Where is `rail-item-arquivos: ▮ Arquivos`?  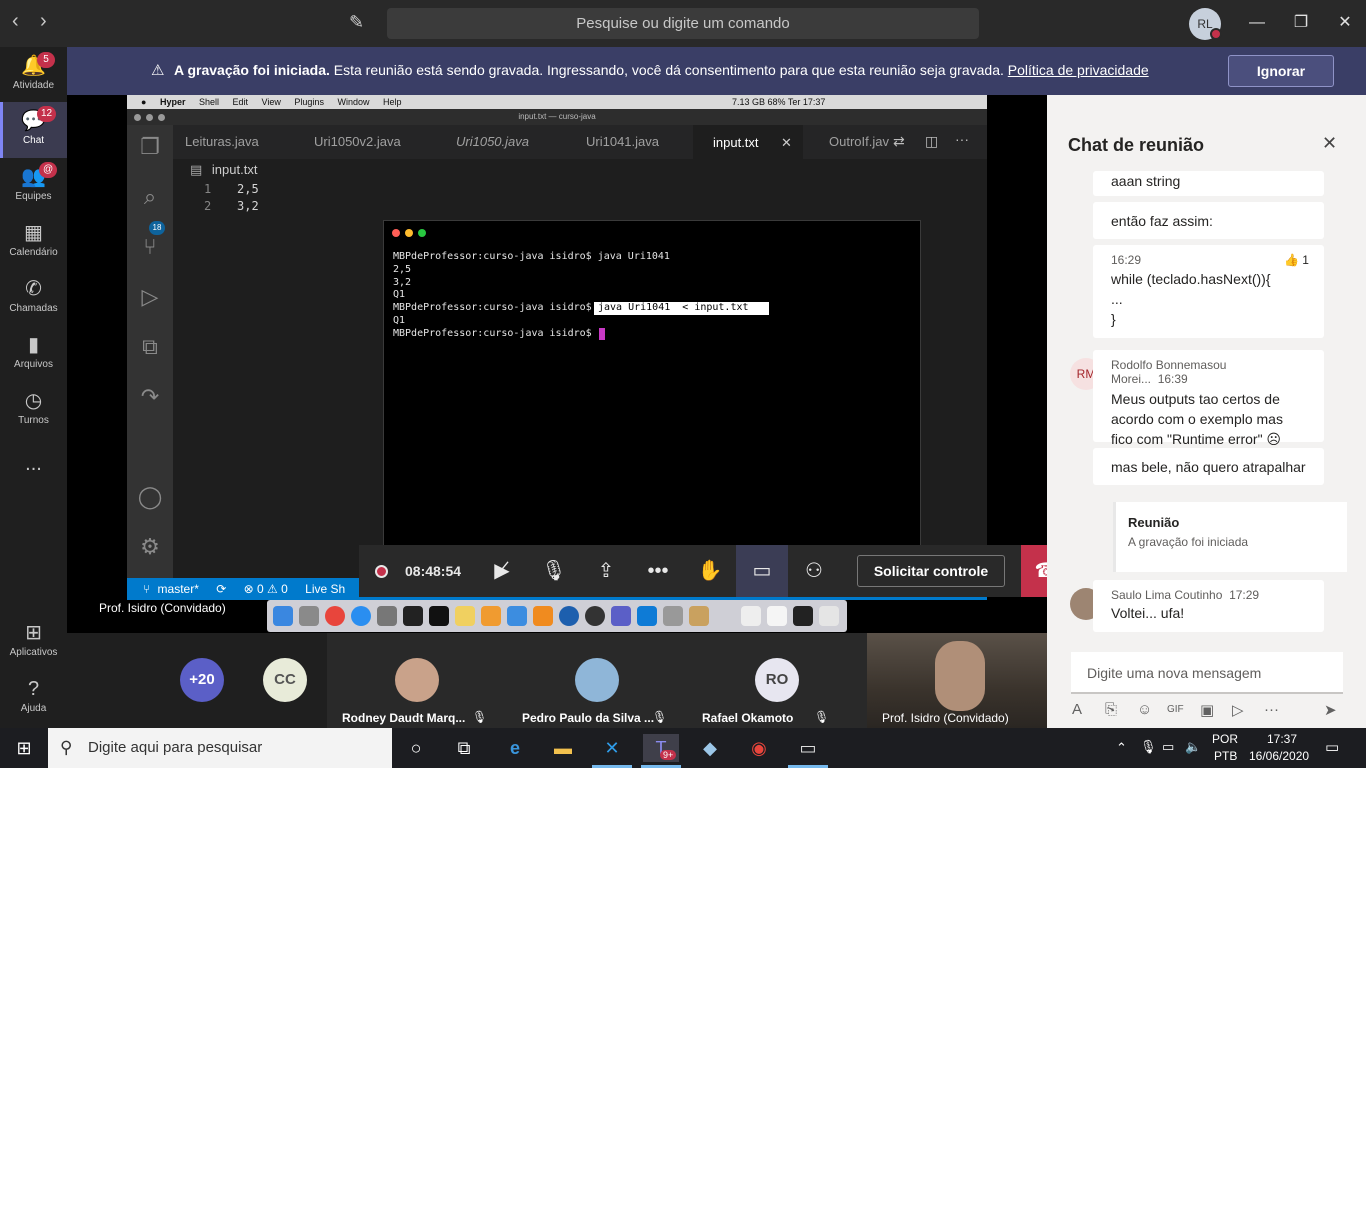
rail-item-arquivos: ▮ Arquivos is located at coordinates (33, 354).